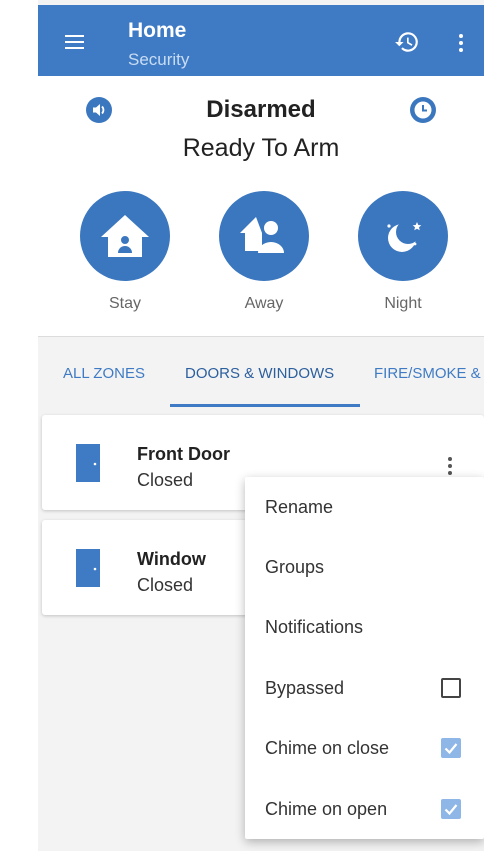  What do you see at coordinates (427, 373) in the screenshot?
I see `tab-fire-smoke: FIRE/SMOKE &` at bounding box center [427, 373].